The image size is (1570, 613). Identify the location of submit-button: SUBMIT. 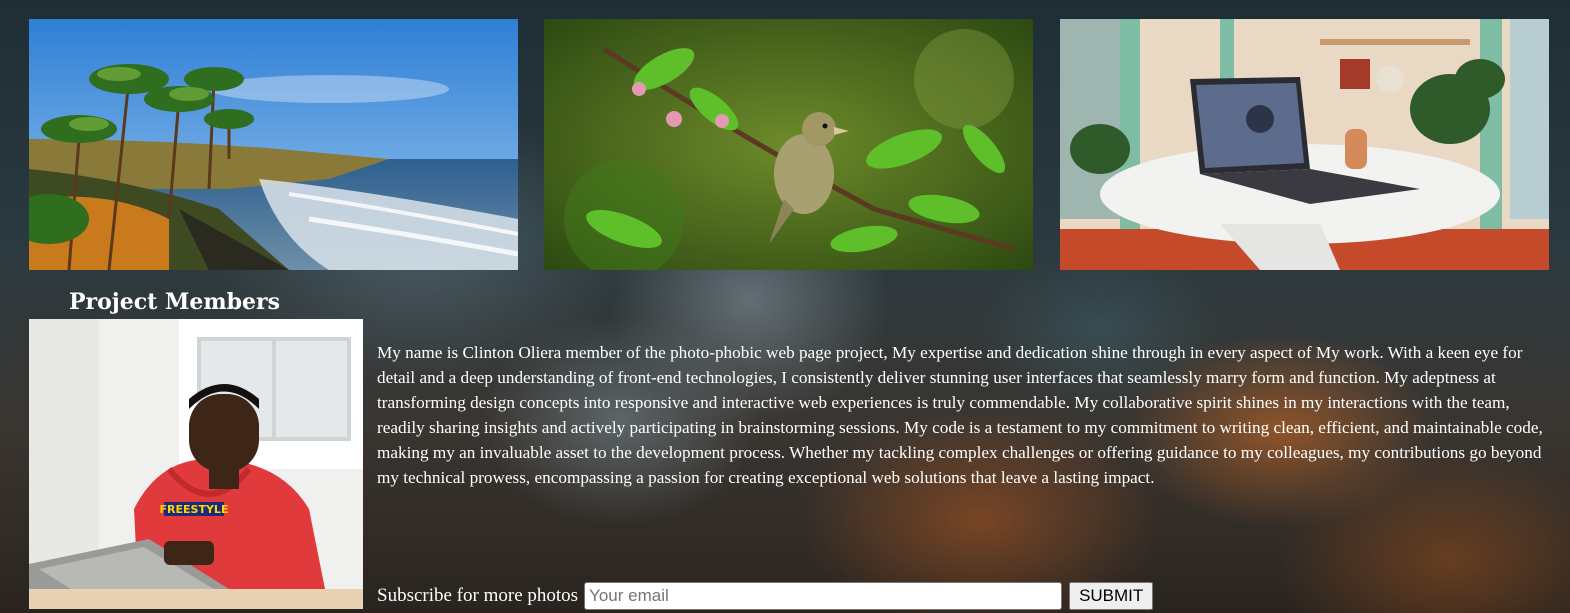
(1111, 595).